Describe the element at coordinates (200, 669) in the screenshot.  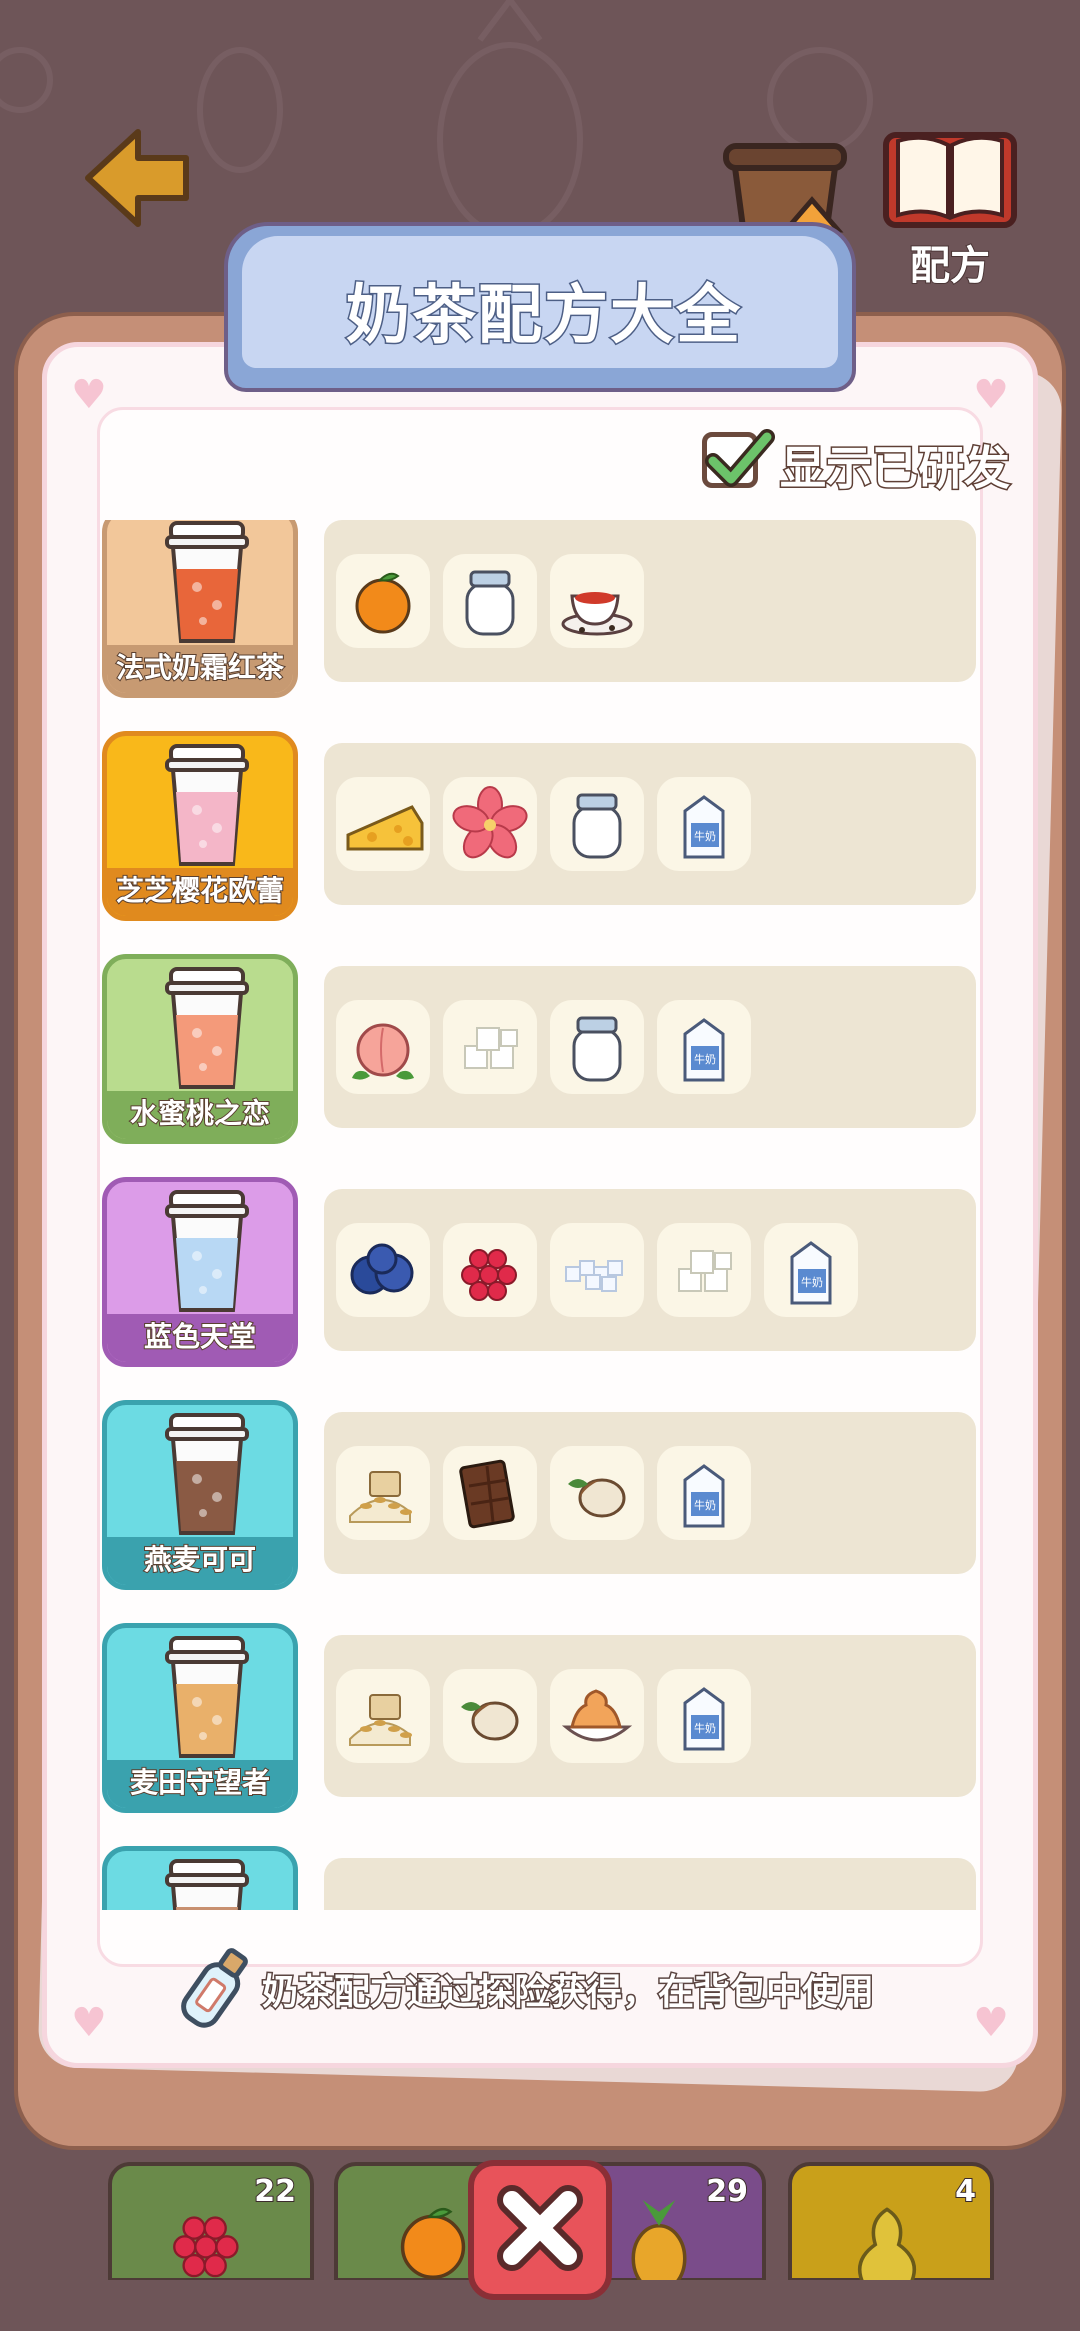
I see `drink-name: 法式奶霜红茶` at that location.